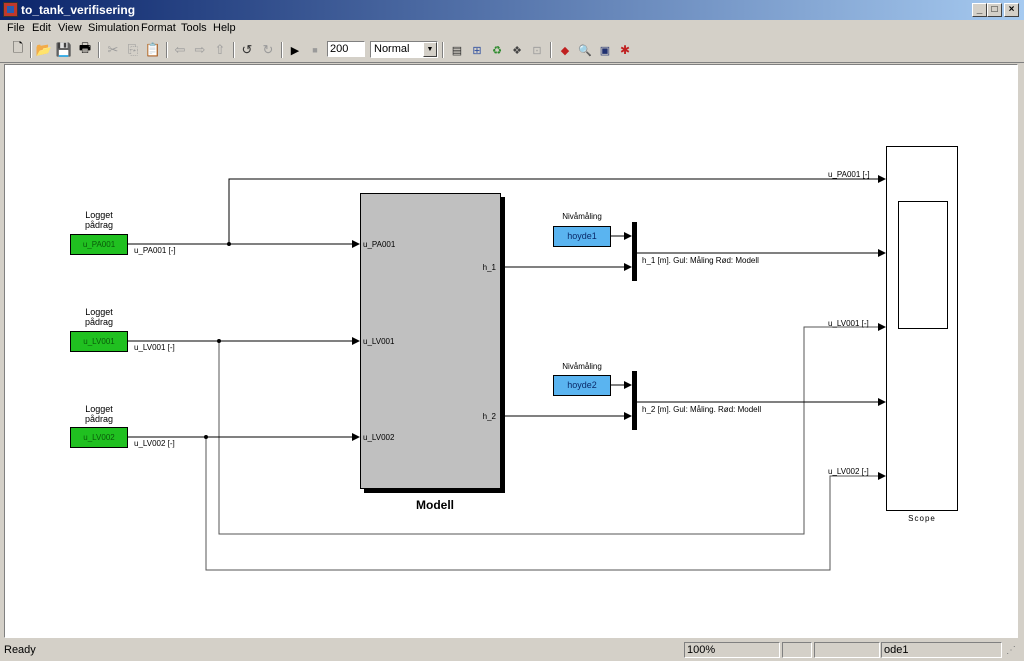 This screenshot has width=1024, height=661. What do you see at coordinates (346, 49) in the screenshot?
I see `stop-time-input: 200` at bounding box center [346, 49].